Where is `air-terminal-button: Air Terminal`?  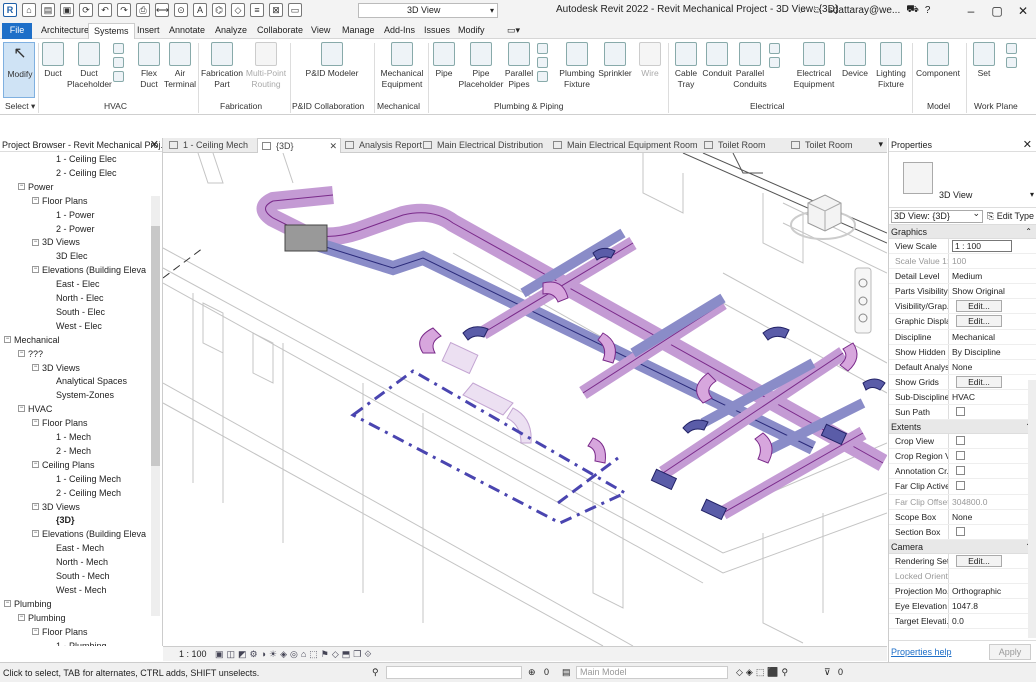 air-terminal-button: Air Terminal is located at coordinates (180, 66).